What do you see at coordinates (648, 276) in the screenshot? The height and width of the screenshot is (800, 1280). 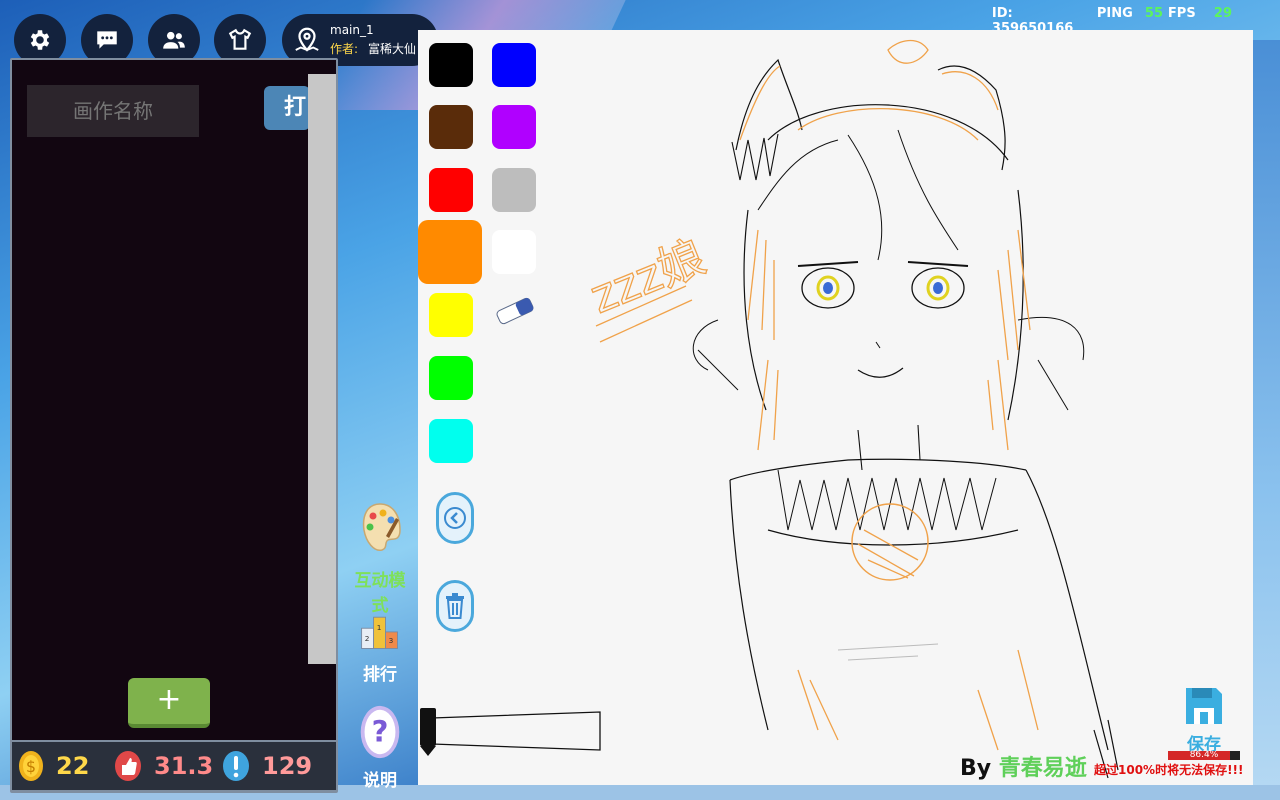 I see `doodle-text: zzz娘` at bounding box center [648, 276].